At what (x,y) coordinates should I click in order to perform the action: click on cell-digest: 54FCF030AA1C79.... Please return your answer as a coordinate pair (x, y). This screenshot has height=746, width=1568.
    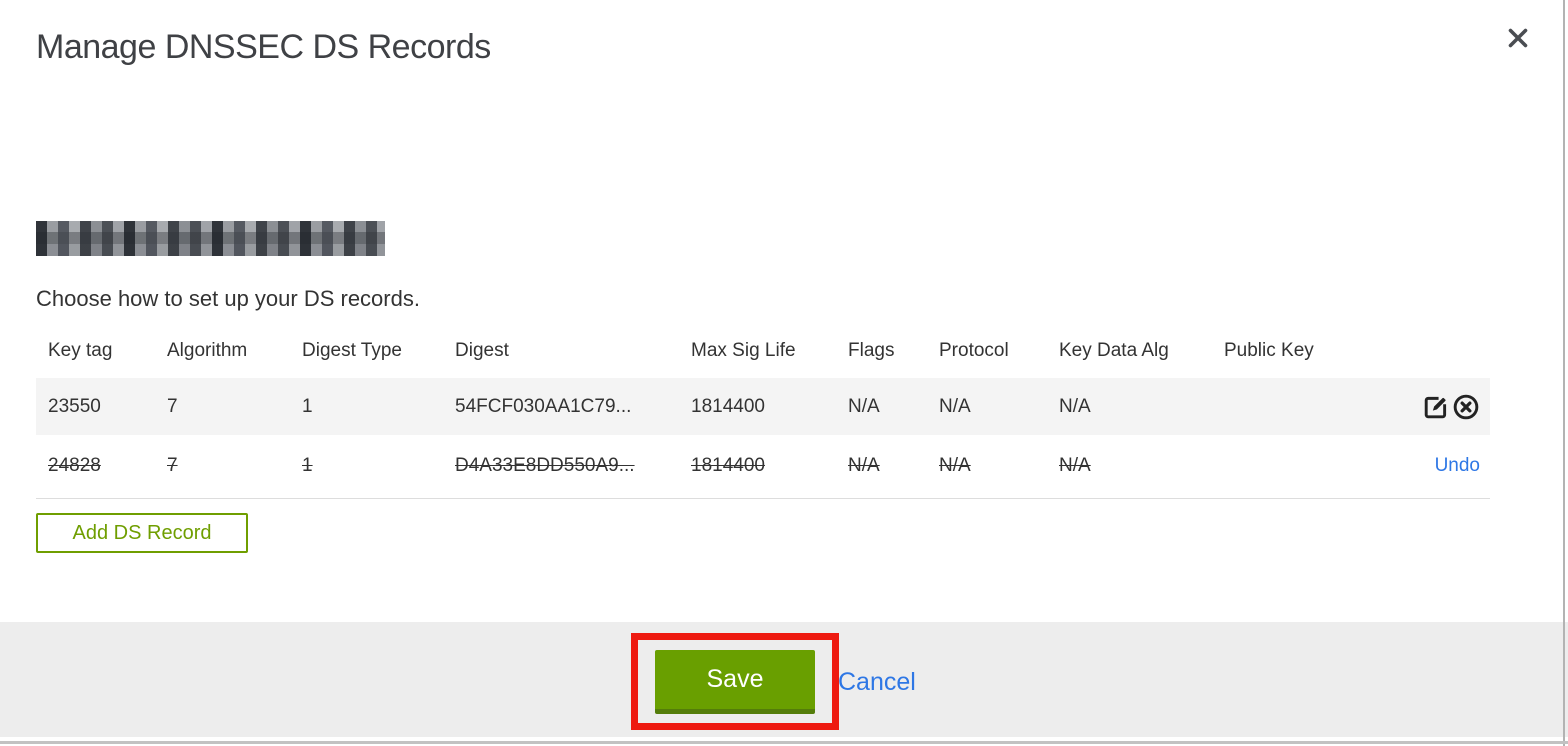
    Looking at the image, I should click on (543, 406).